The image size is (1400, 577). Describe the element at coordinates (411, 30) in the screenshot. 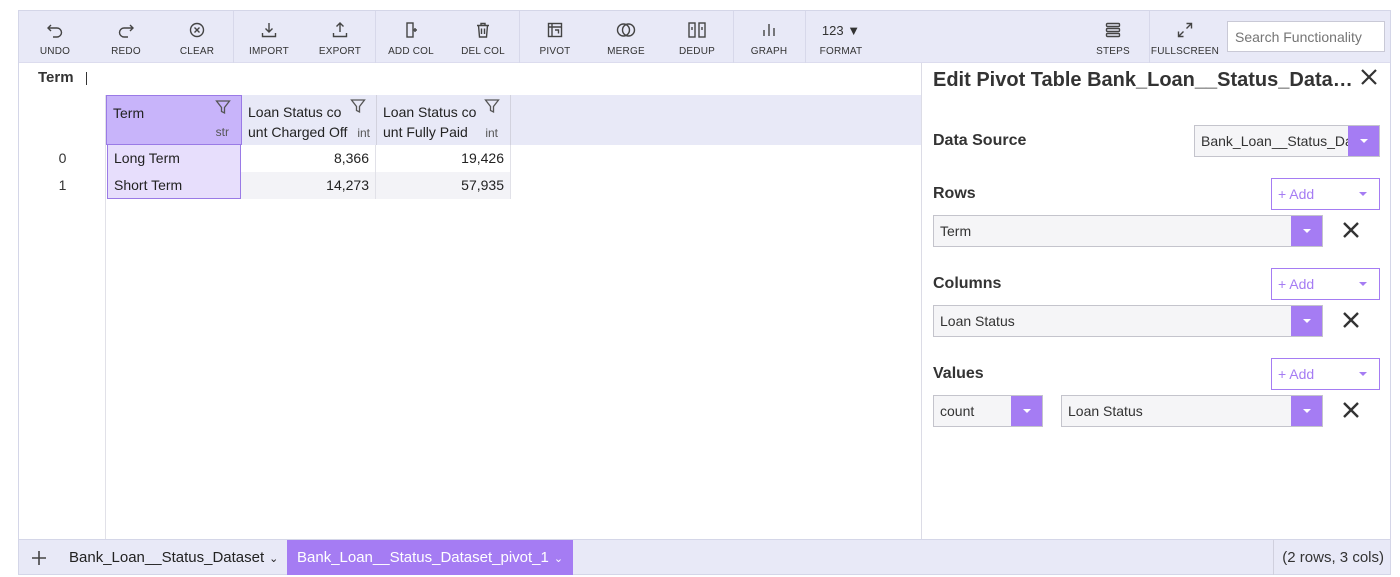

I see `add-col-icon` at that location.